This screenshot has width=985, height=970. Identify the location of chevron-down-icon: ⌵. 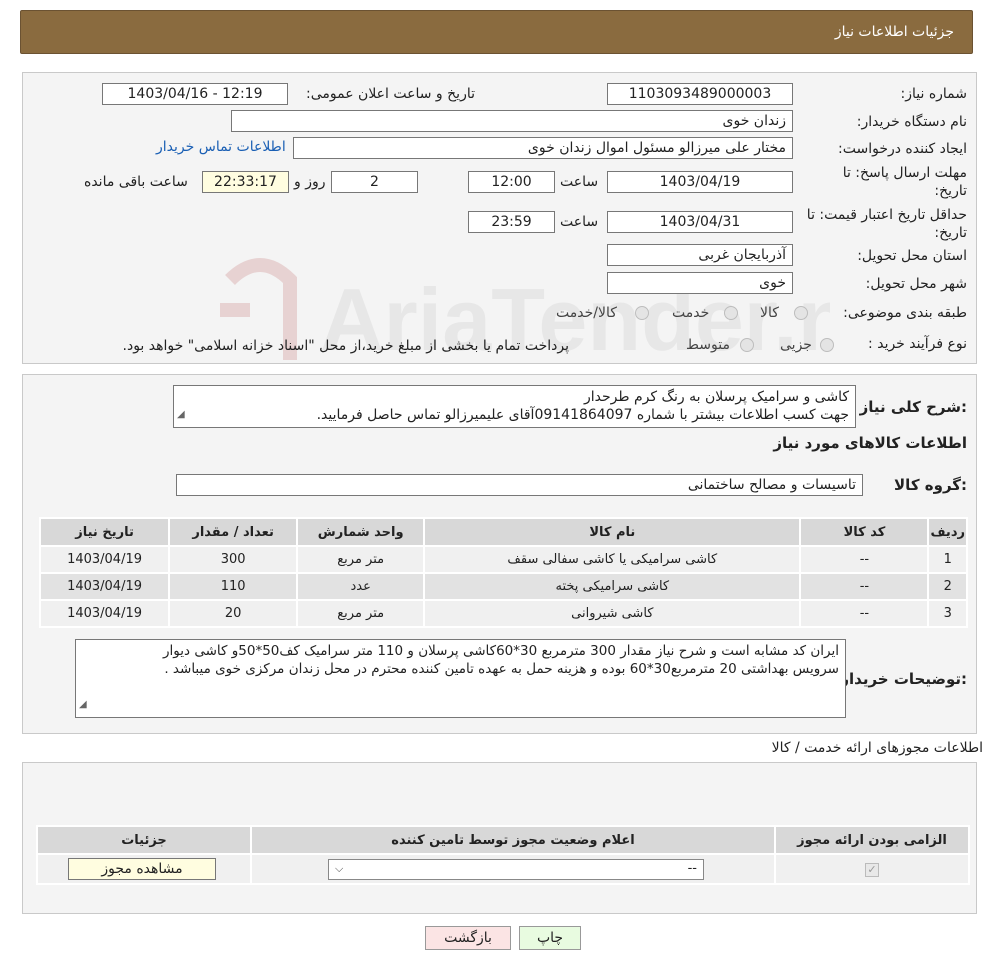
(339, 868).